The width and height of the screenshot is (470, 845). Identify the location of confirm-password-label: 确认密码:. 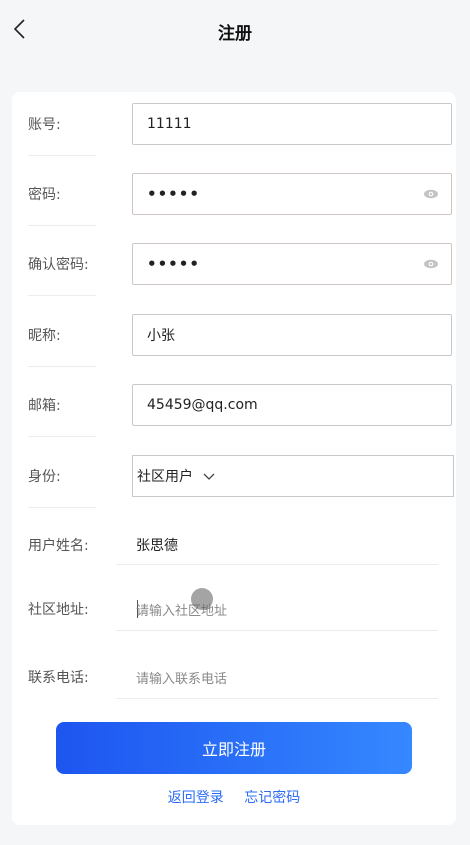
(72, 275).